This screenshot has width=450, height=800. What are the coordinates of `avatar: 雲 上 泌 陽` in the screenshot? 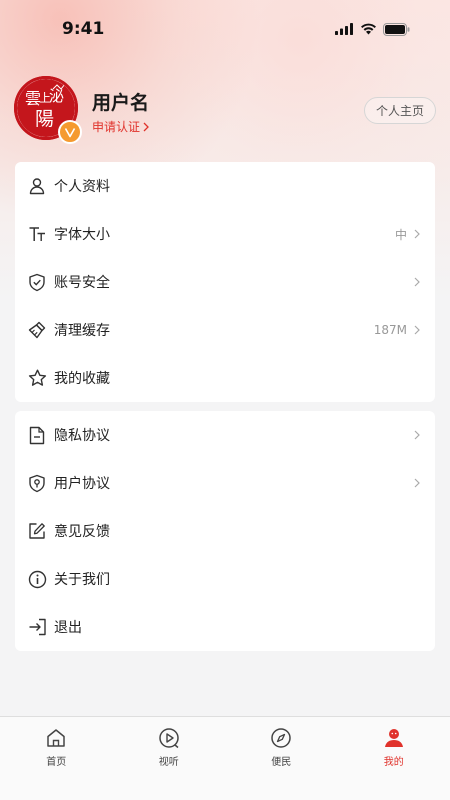 It's located at (48, 110).